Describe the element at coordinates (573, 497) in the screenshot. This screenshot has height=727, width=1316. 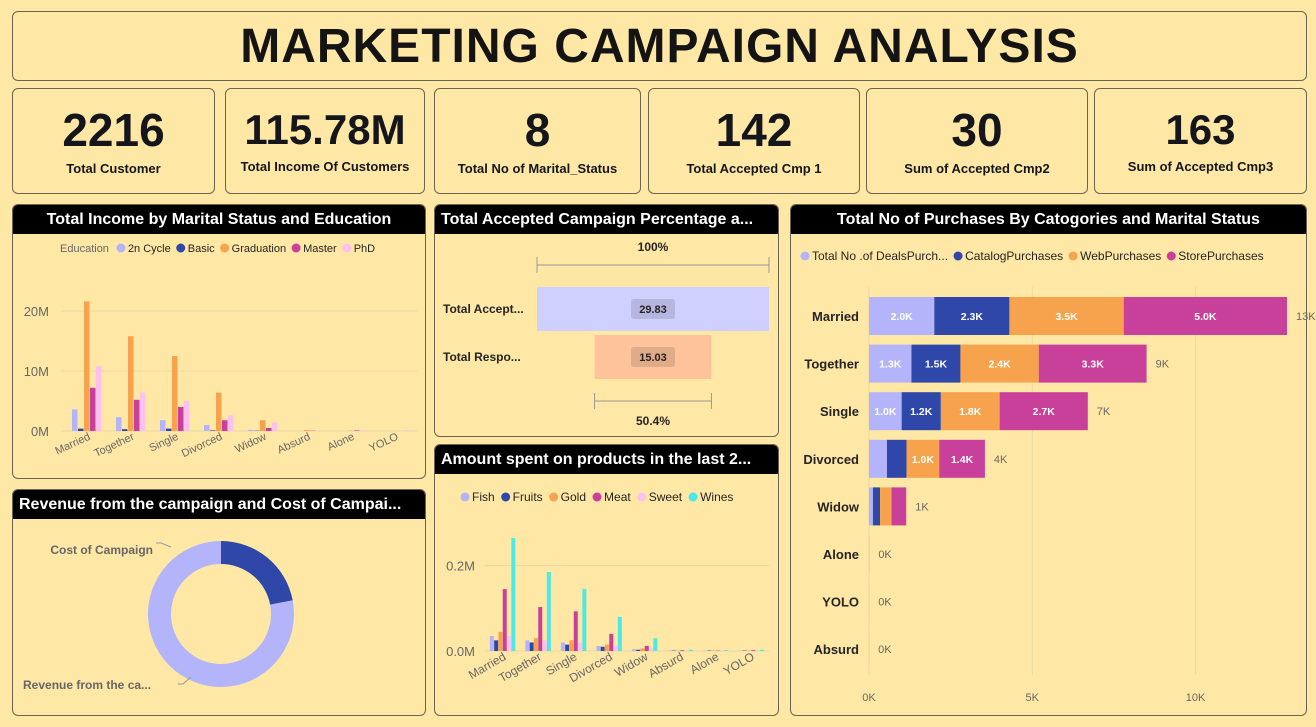
I see `legend-label: Gold` at that location.